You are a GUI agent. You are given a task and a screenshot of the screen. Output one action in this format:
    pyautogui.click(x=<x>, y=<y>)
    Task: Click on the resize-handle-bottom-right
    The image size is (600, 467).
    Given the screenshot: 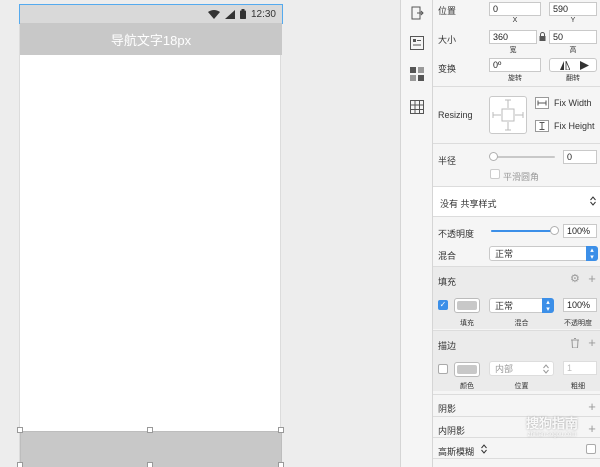 What is the action you would take?
    pyautogui.click(x=281, y=464)
    